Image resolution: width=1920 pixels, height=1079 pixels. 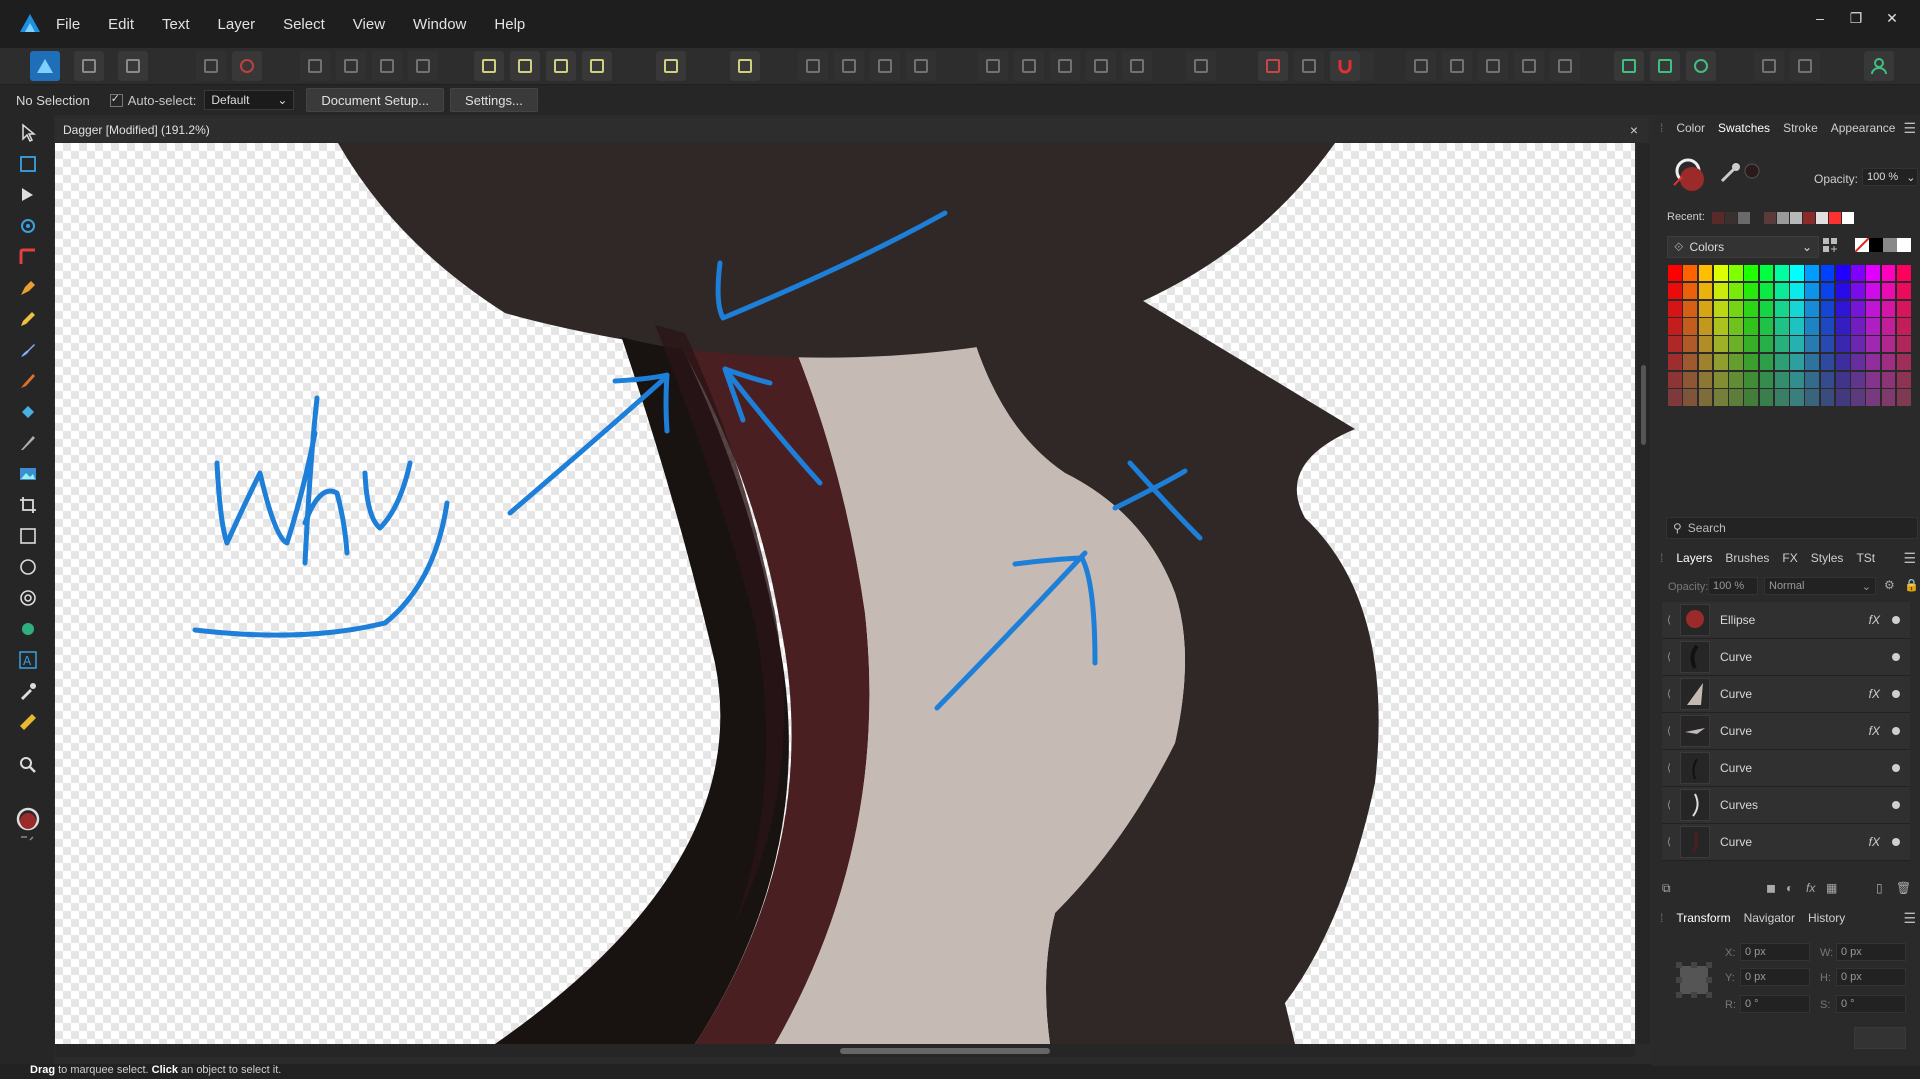 I want to click on minimize-button: –, so click(x=1820, y=18).